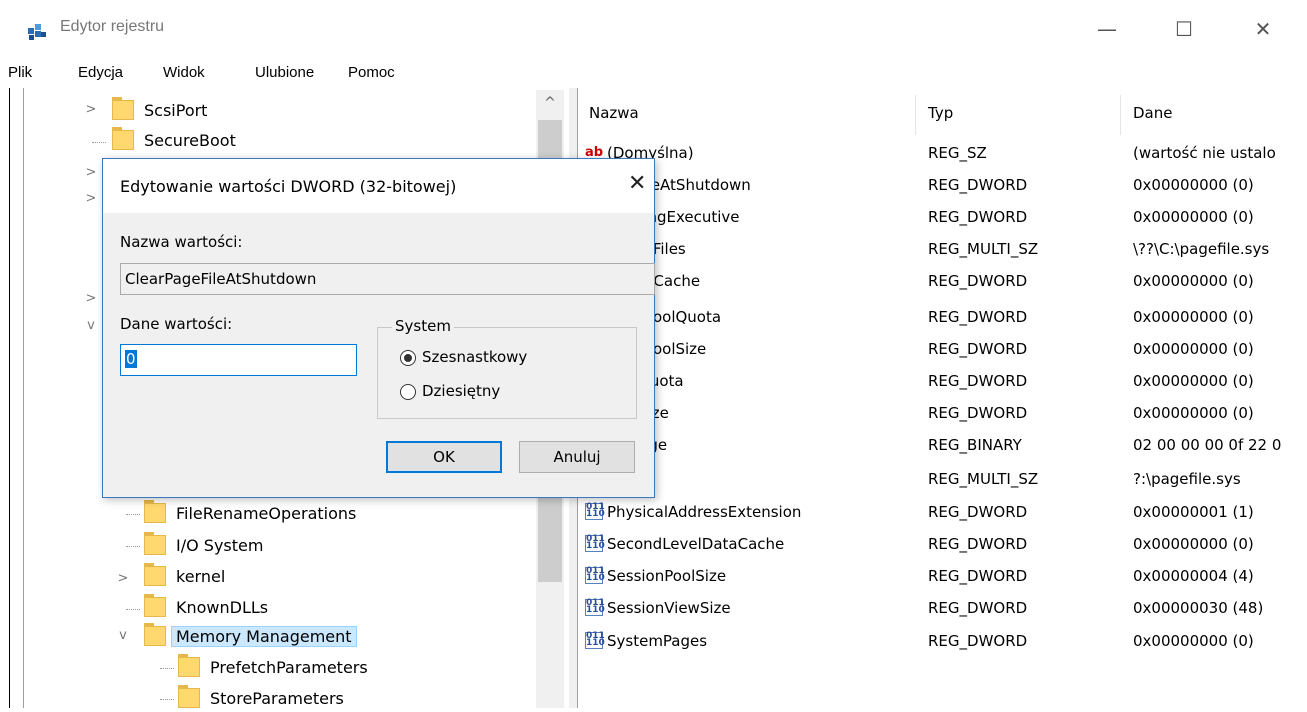 The width and height of the screenshot is (1307, 712). I want to click on list-row: gFiles REG_MULTI_SZ ?:\pagefile.sys, so click(945, 479).